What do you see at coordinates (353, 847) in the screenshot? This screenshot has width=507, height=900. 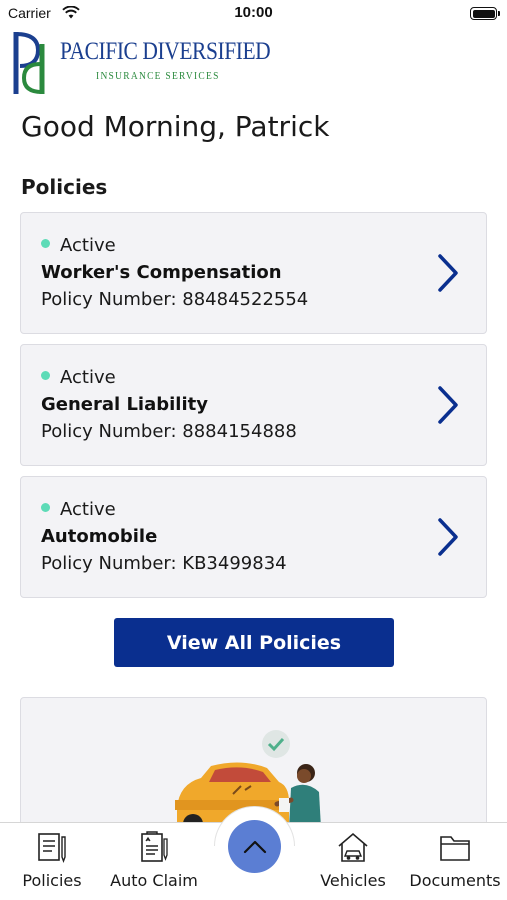 I see `house-car-icon` at bounding box center [353, 847].